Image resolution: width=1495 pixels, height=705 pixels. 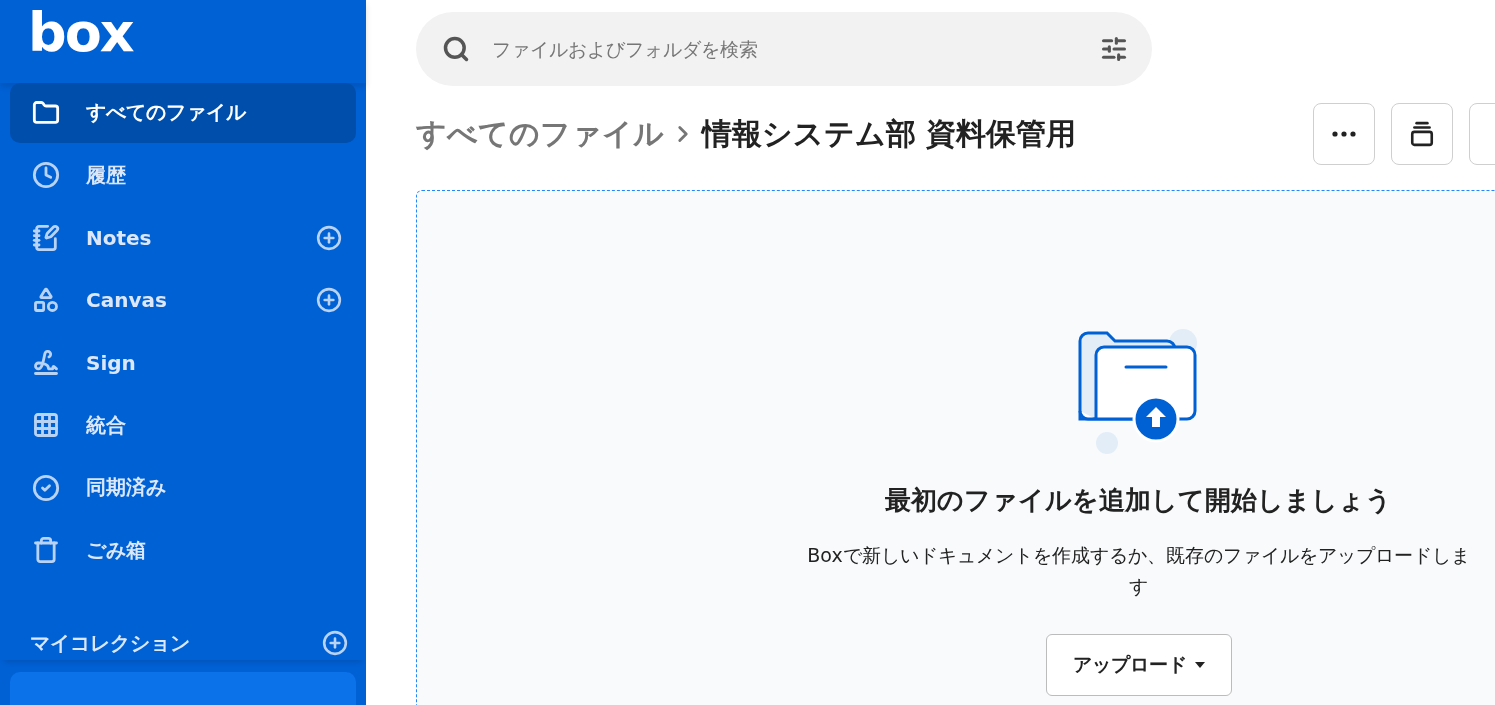 What do you see at coordinates (183, 175) in the screenshot?
I see `sidebar-item: 履歴` at bounding box center [183, 175].